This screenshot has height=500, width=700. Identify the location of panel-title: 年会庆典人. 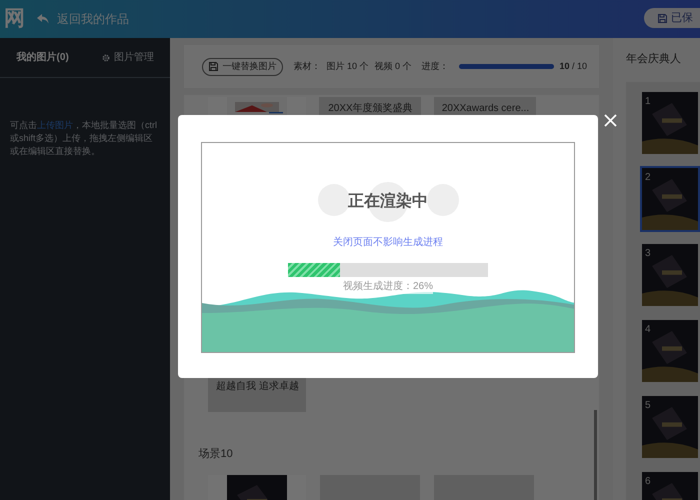
(654, 59).